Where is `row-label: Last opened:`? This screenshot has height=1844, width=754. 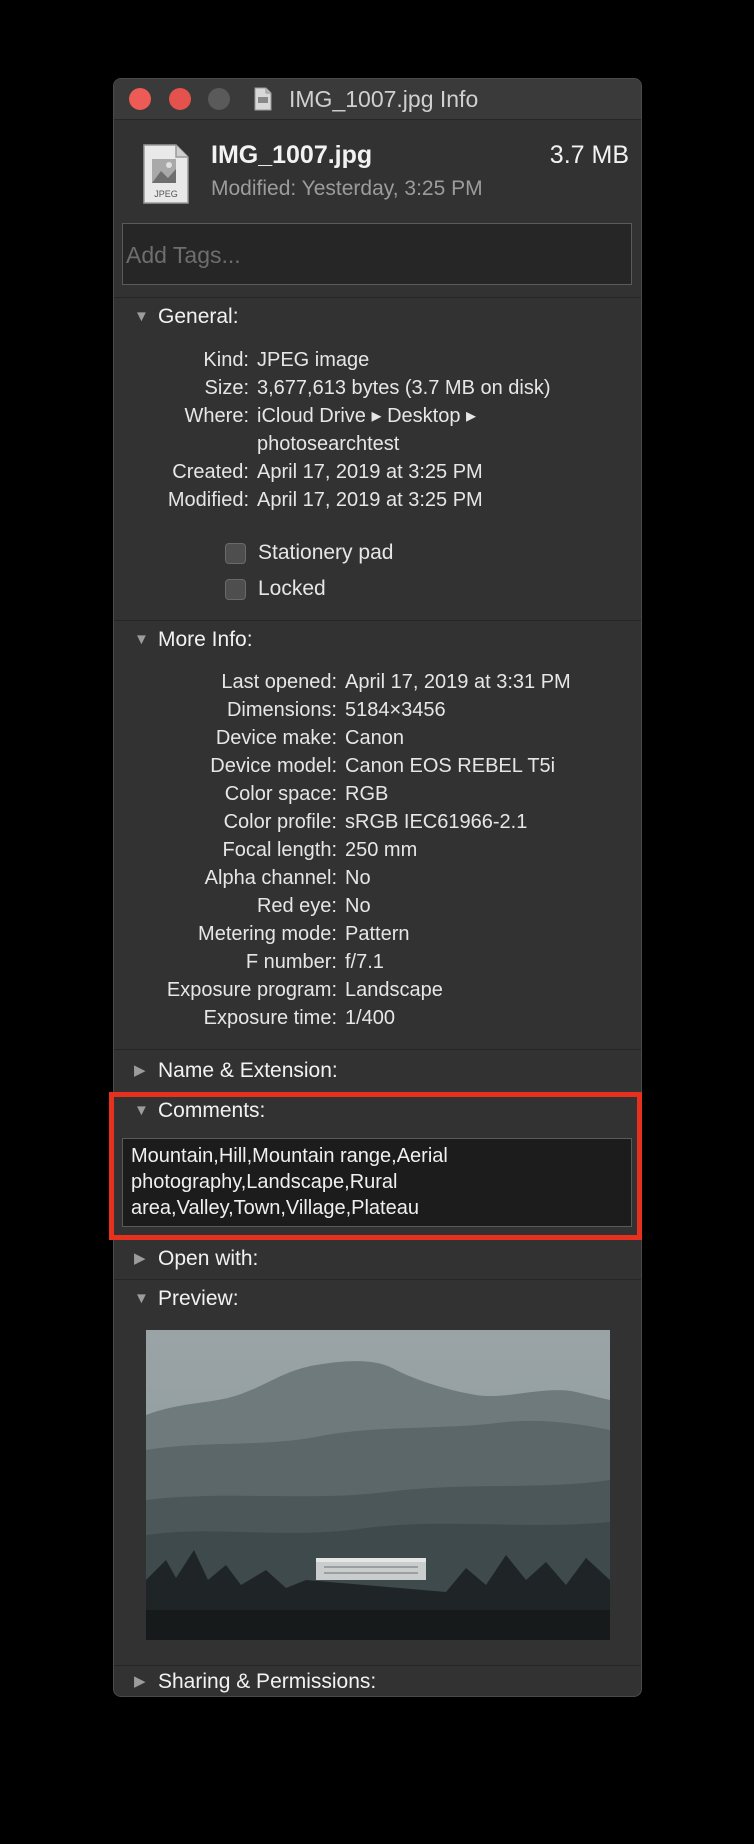 row-label: Last opened: is located at coordinates (279, 682).